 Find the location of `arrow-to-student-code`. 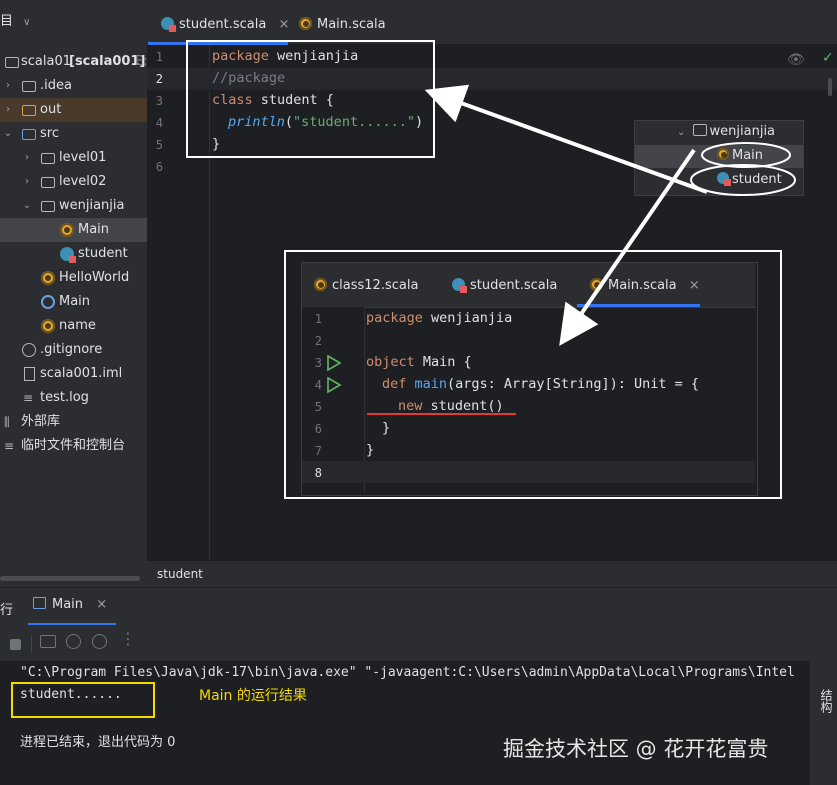

arrow-to-student-code is located at coordinates (566, 139).